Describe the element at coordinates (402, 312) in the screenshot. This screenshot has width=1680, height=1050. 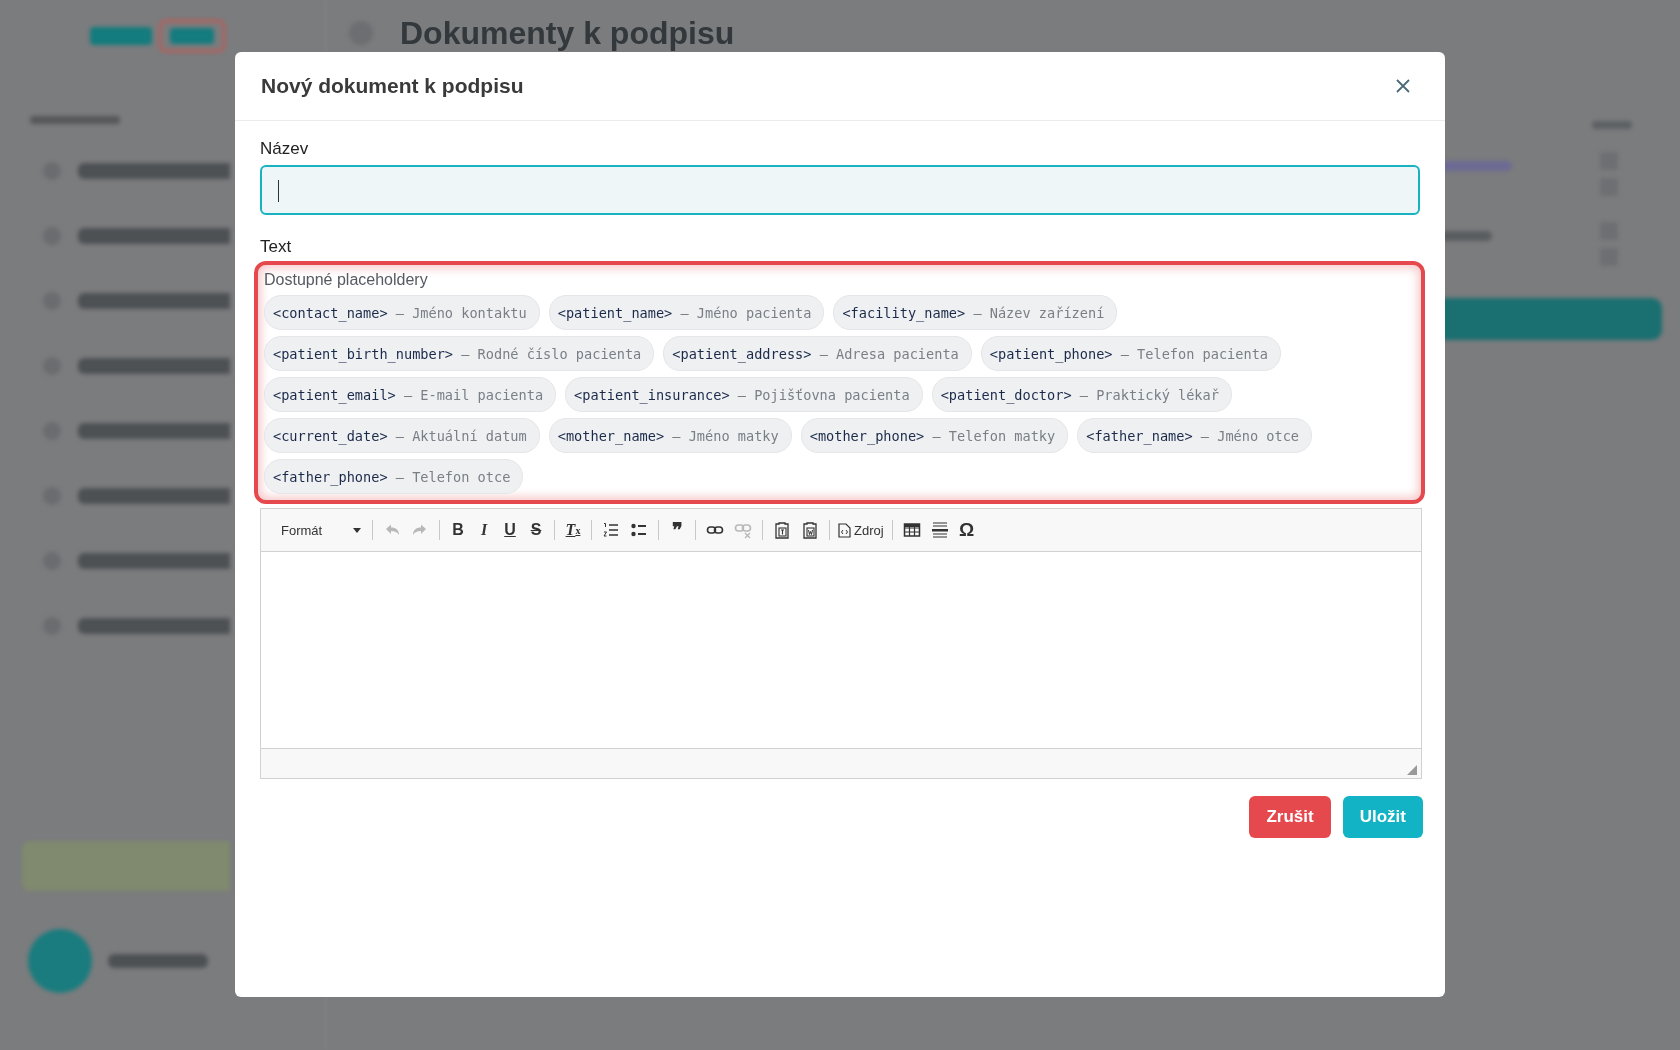
I see `placeholder-chip: <contact_name> — Jméno kontaktu` at that location.